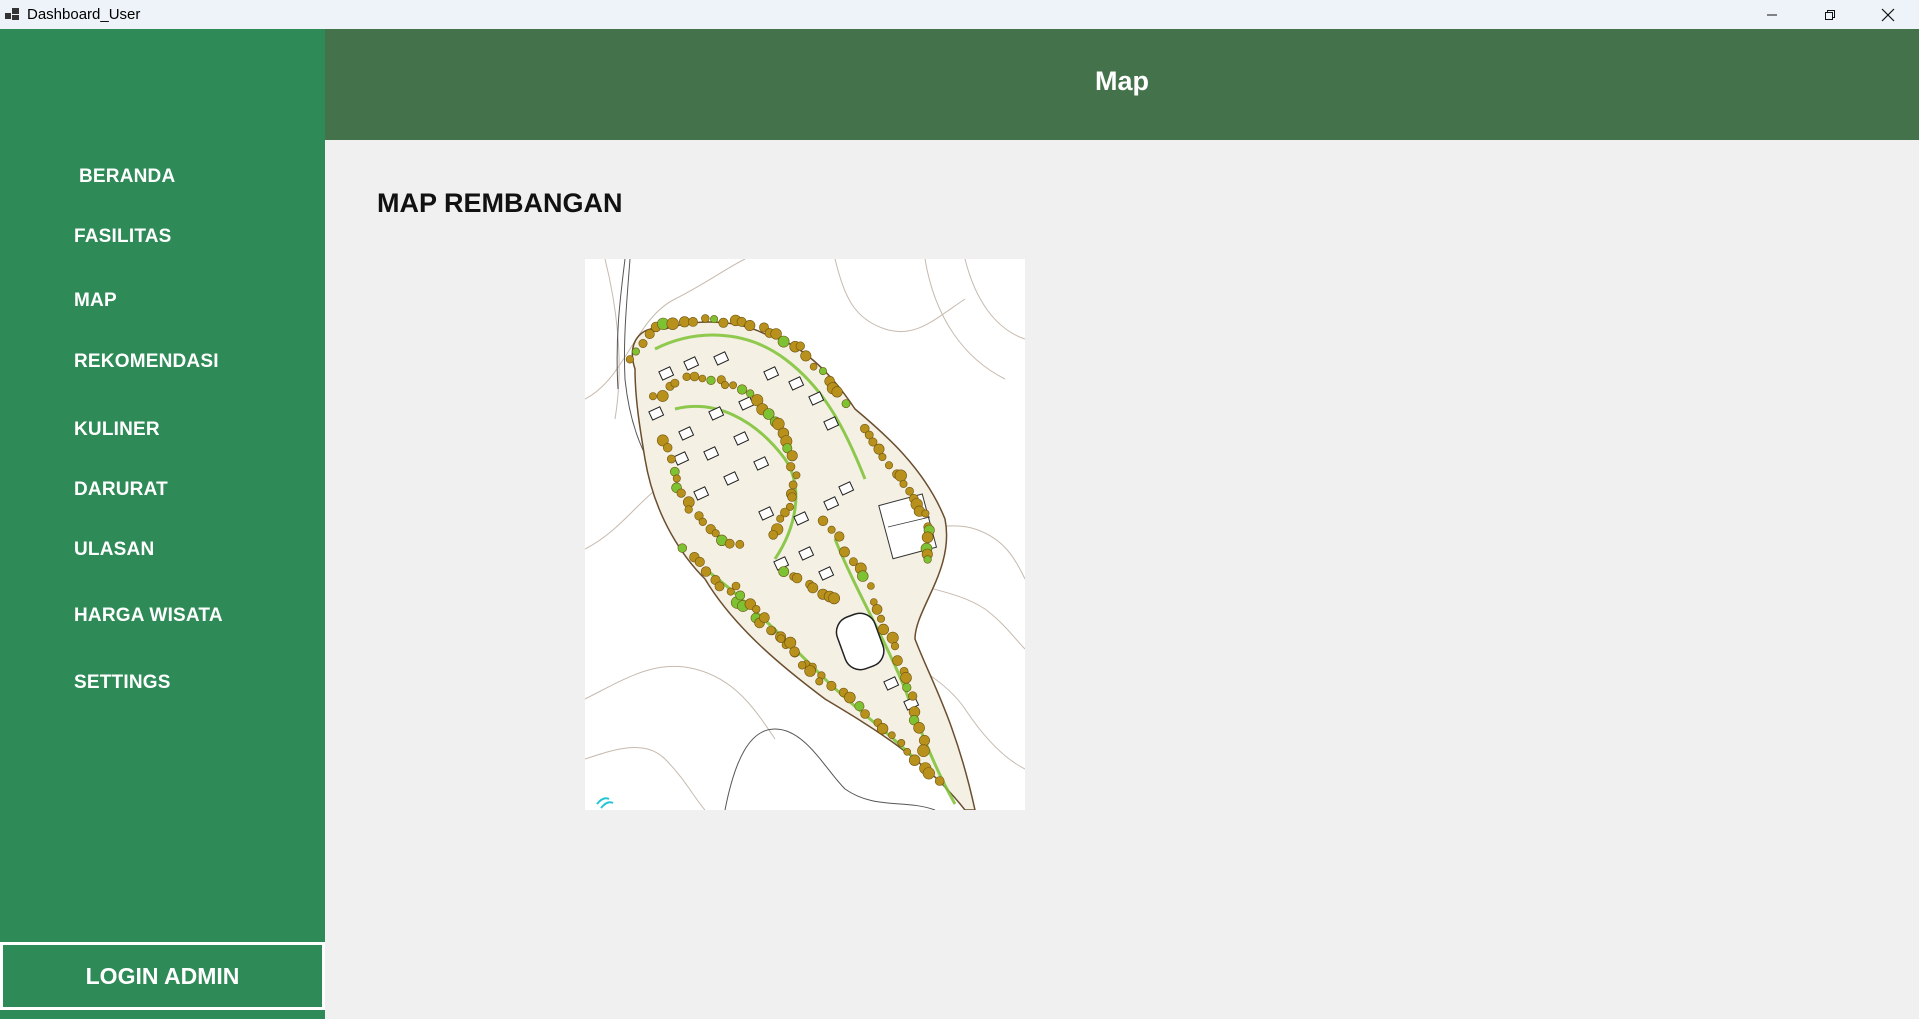 The width and height of the screenshot is (1919, 1019). I want to click on site-map-image, so click(805, 534).